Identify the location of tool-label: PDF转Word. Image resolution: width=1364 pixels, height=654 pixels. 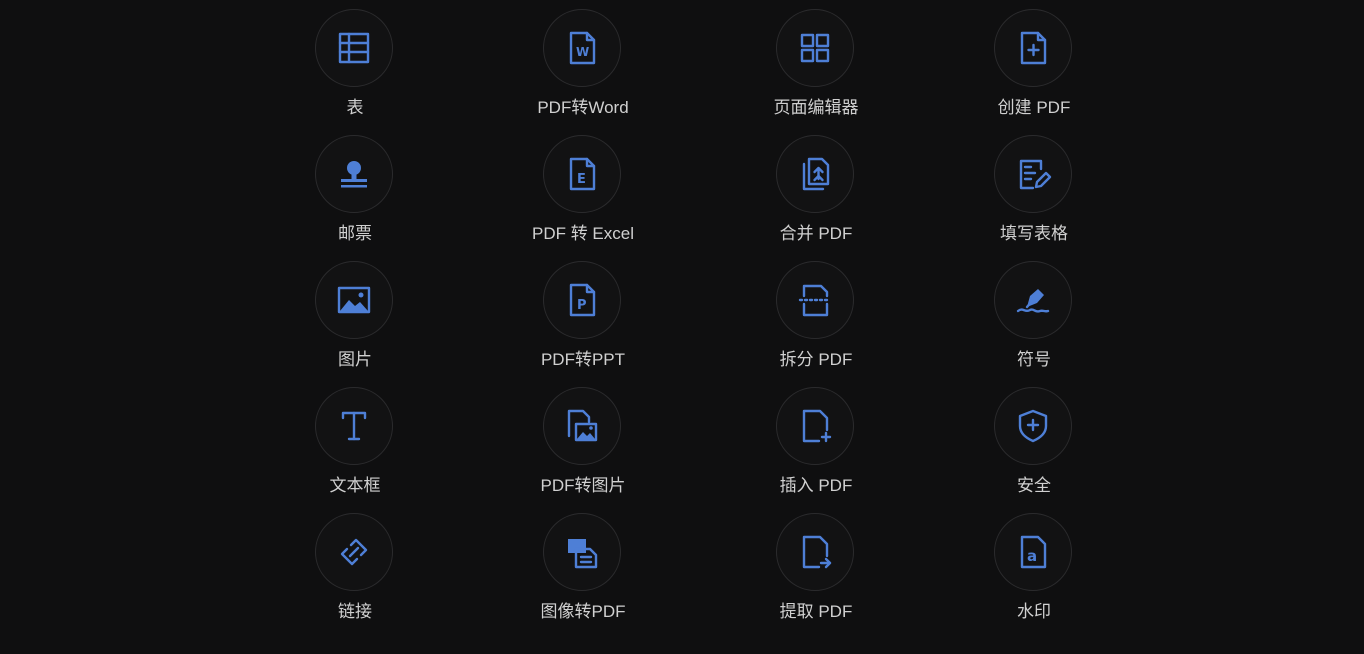
(583, 107).